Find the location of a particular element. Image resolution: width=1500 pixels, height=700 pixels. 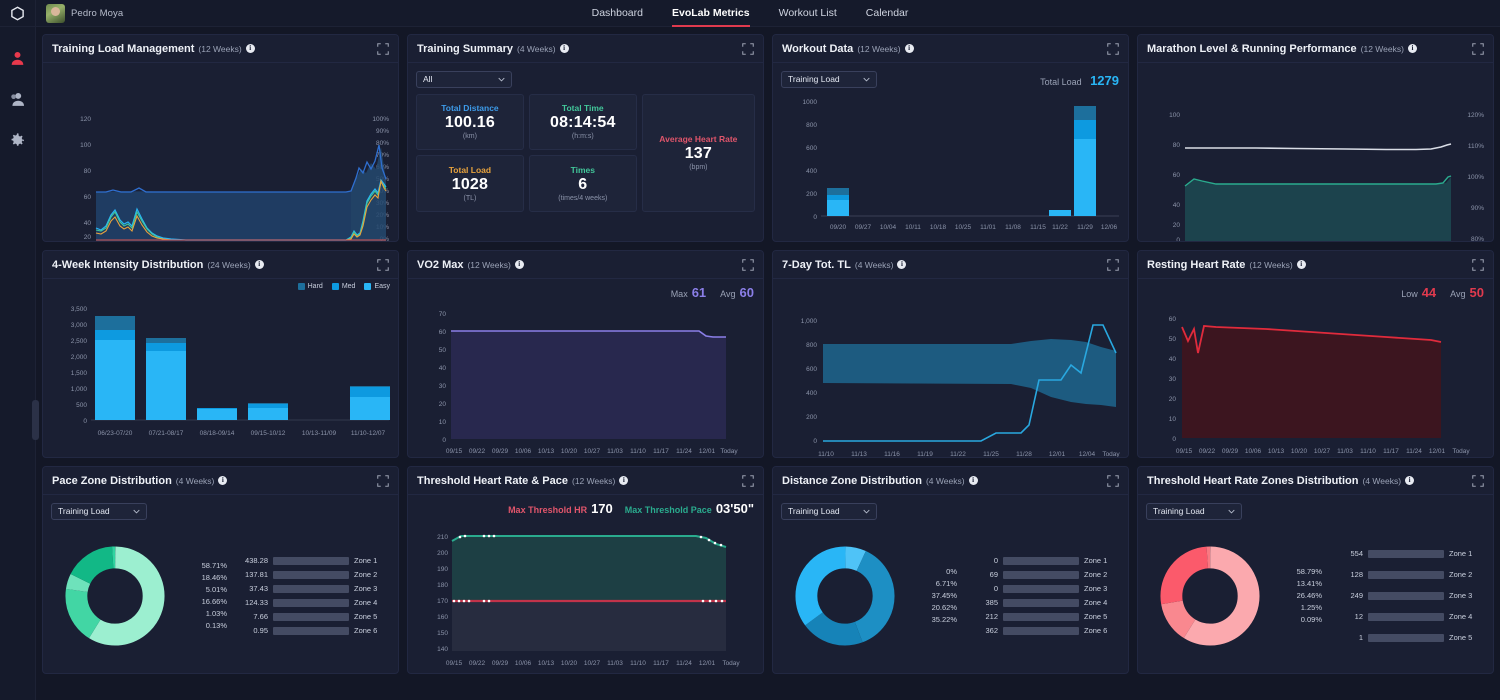

workout-metric-dropdown: Training Load is located at coordinates (829, 79).